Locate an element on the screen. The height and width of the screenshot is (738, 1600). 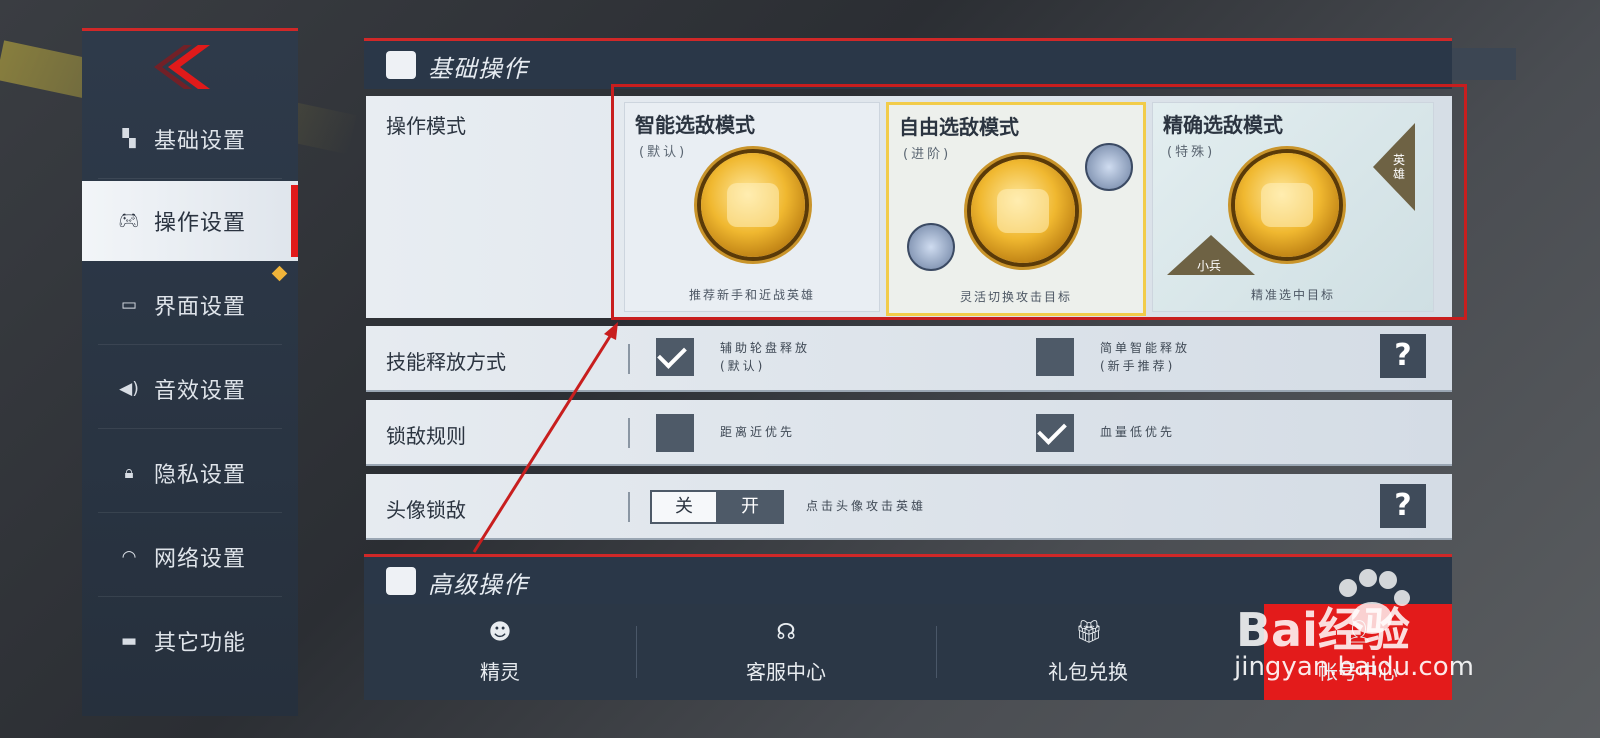
enemy-avatar-icon is located at coordinates (1109, 167).